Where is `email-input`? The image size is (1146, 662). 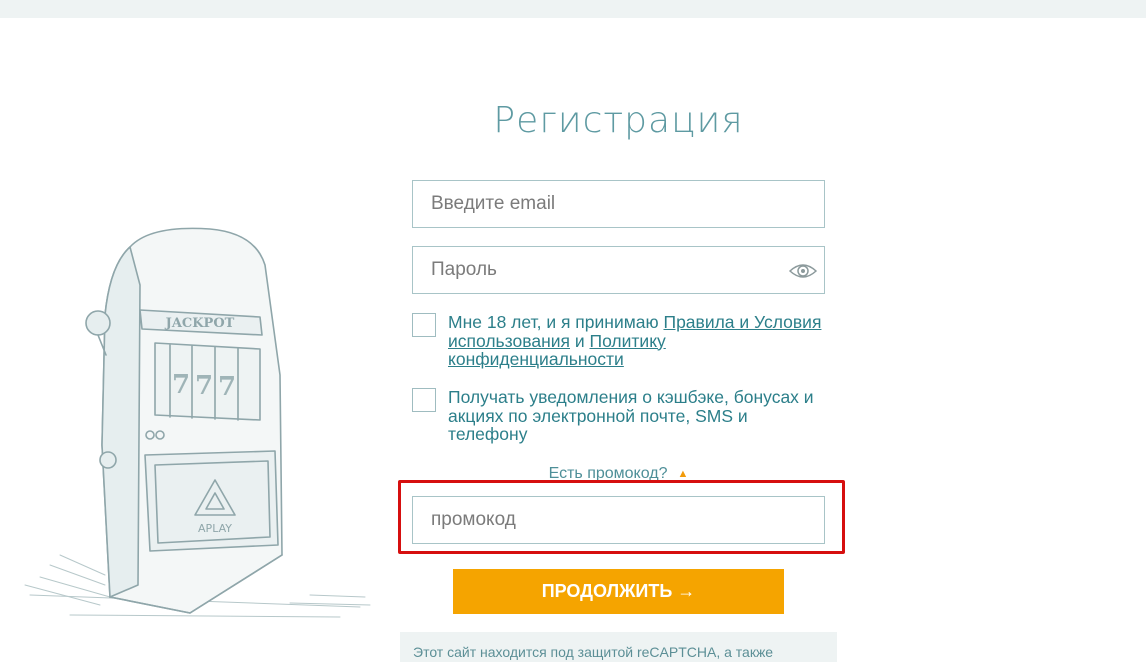
email-input is located at coordinates (618, 204).